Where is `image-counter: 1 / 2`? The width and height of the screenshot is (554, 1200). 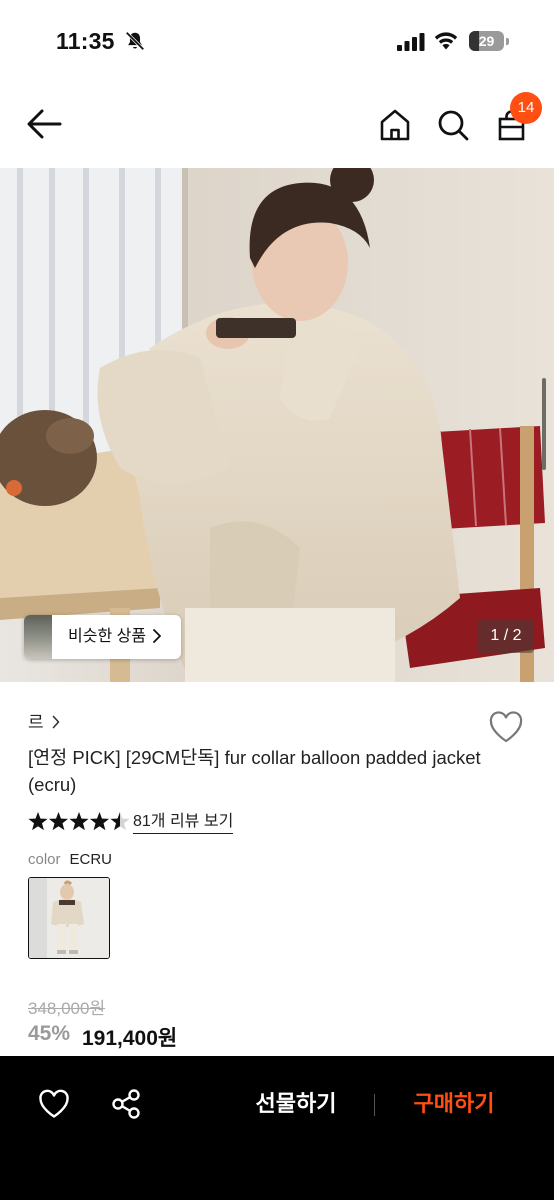 image-counter: 1 / 2 is located at coordinates (506, 636).